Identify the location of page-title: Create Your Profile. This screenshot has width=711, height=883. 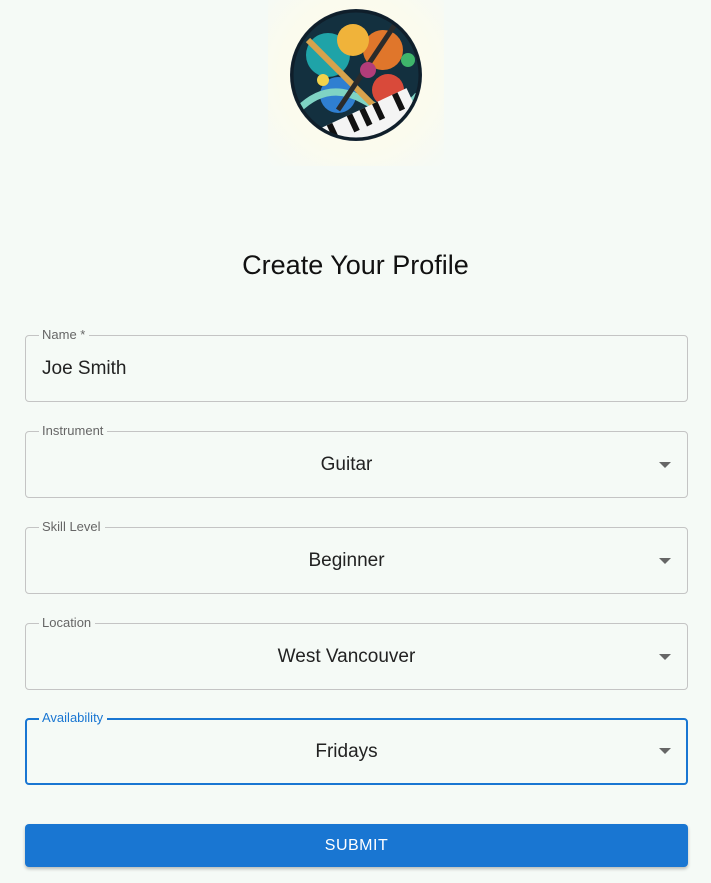
(355, 265).